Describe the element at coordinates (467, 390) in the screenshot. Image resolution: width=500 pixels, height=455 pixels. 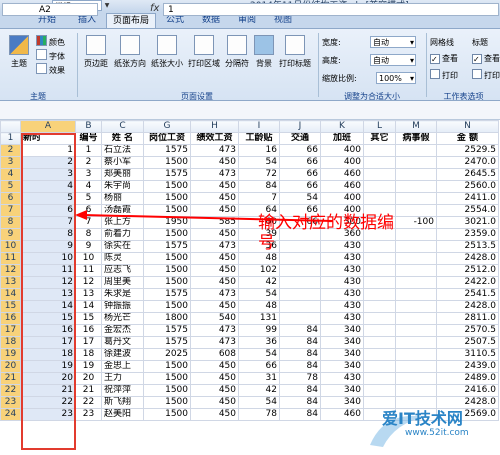
I see `table-cell: 2416.0` at that location.